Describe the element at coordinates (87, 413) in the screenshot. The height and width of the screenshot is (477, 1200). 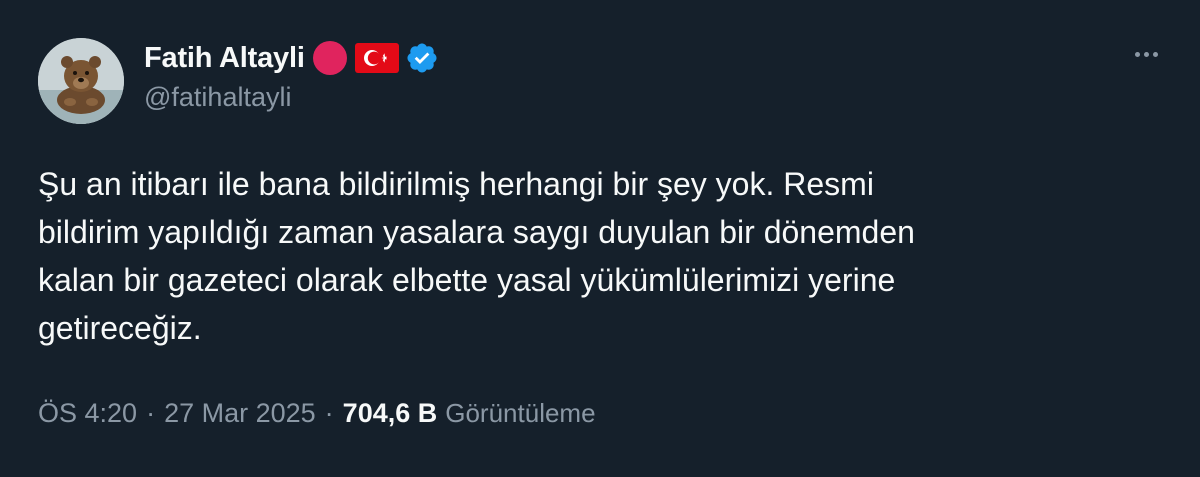
I see `tweet-time: ÖS 4:20` at that location.